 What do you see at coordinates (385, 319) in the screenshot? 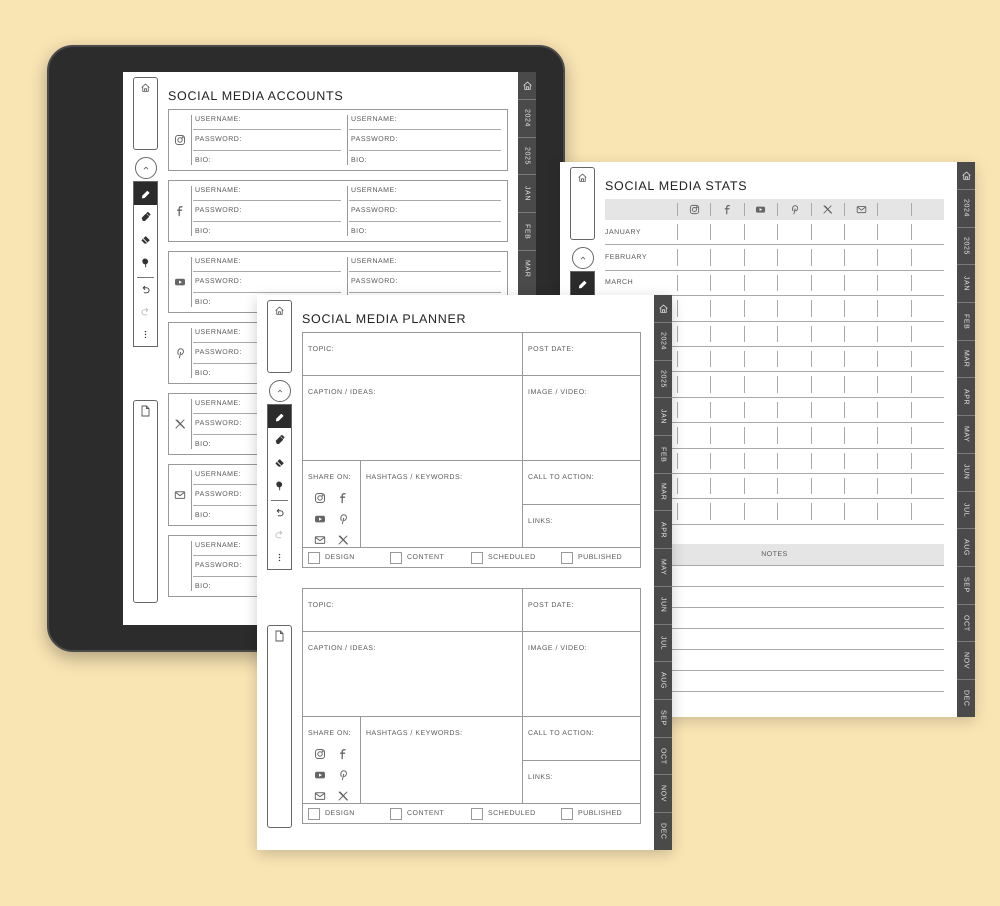
I see `page-title: SOCIAL MEDIA PLANNER` at bounding box center [385, 319].